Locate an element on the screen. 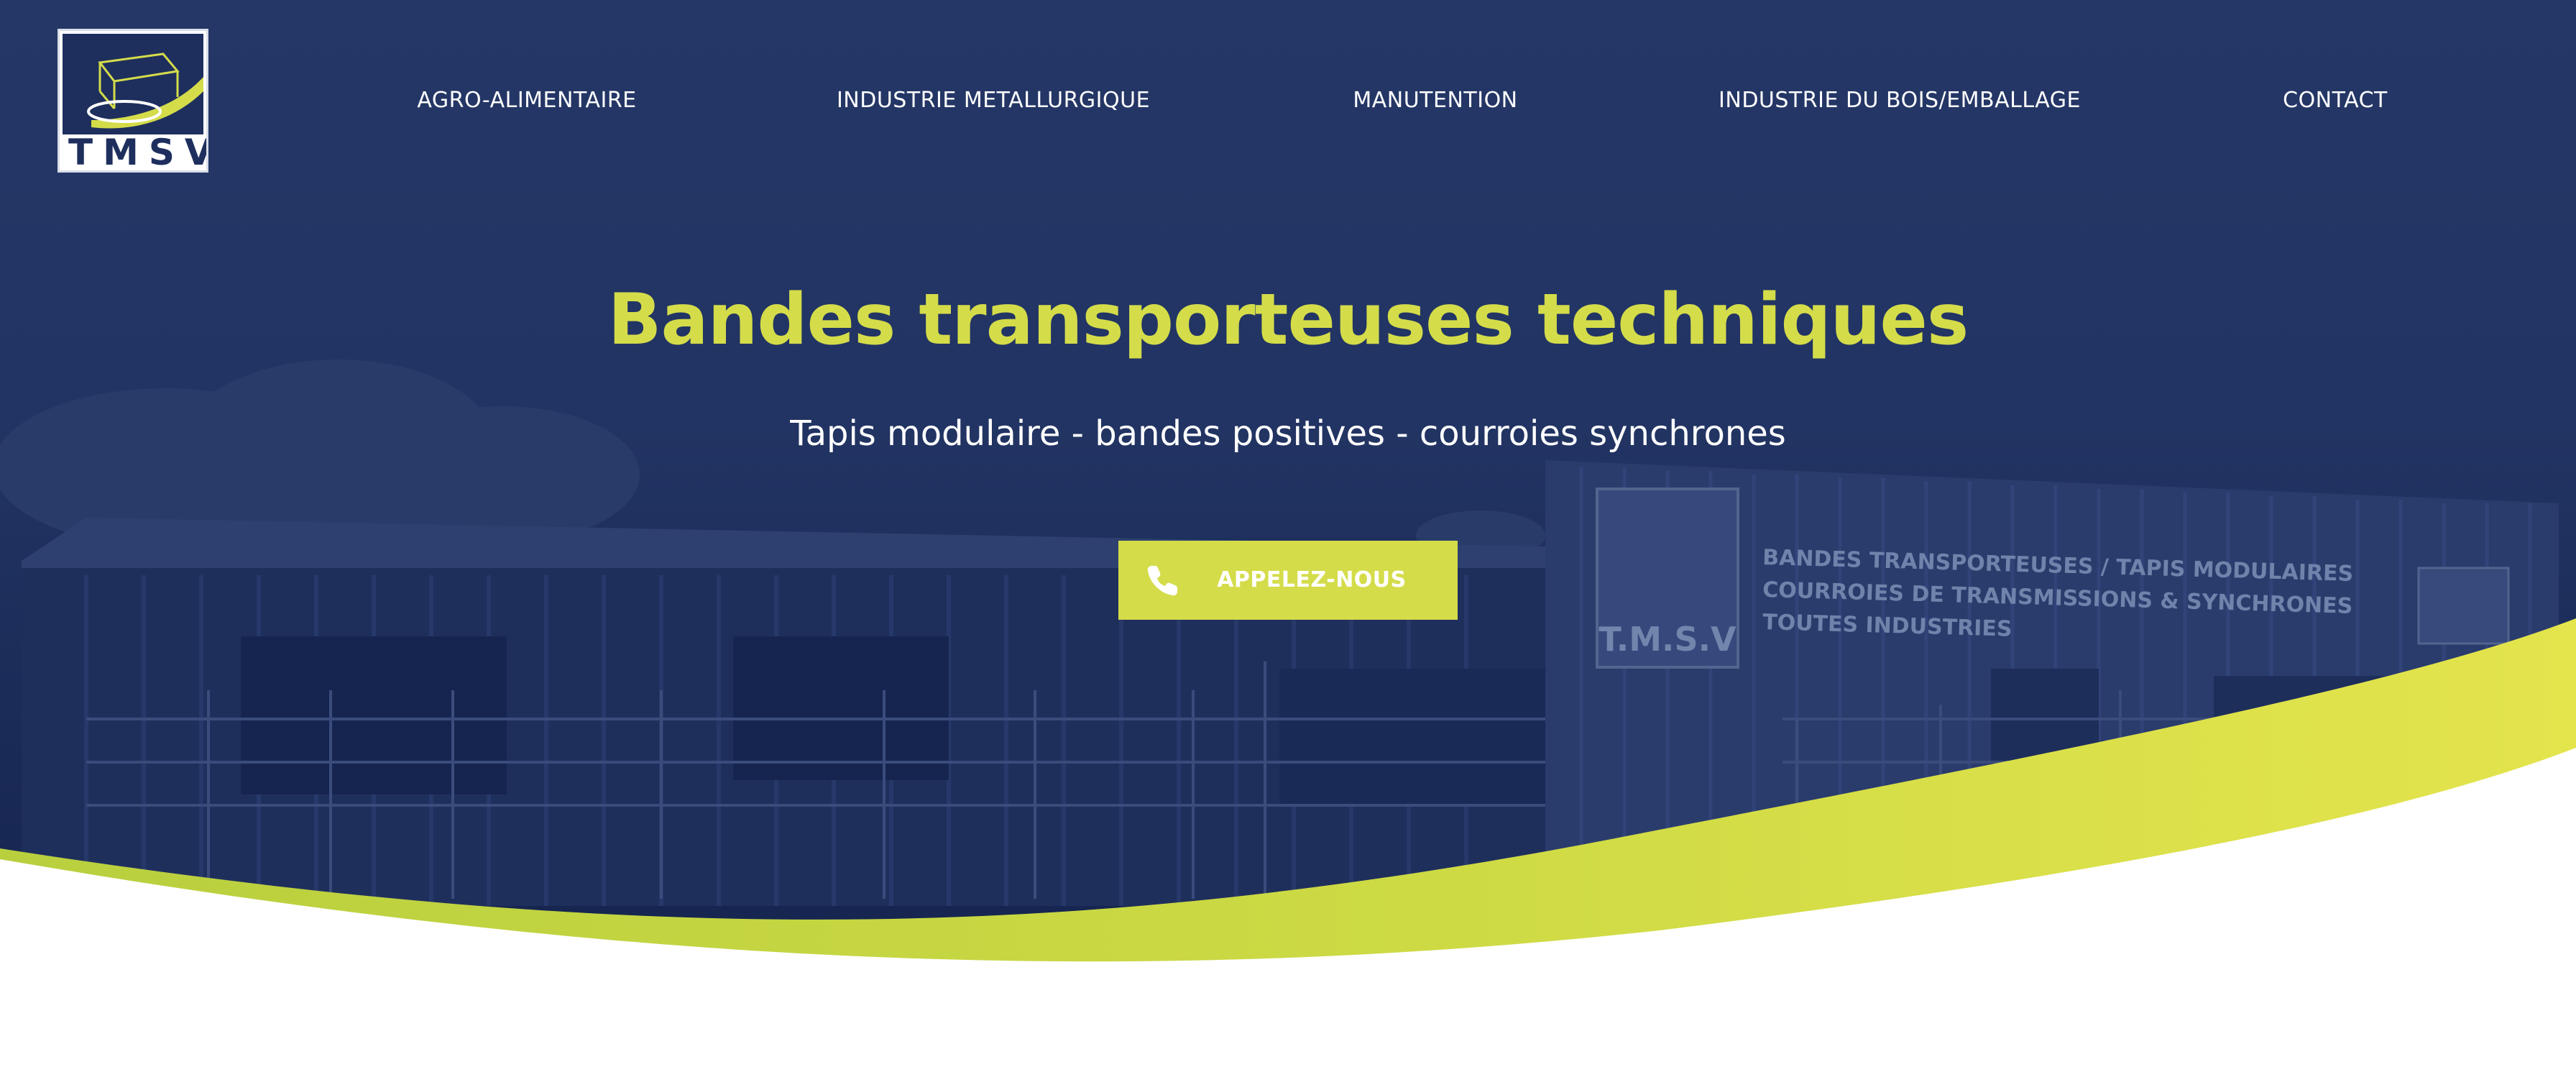 Image resolution: width=2576 pixels, height=1067 pixels. sign-line-3: TOUTES INDUSTRIES is located at coordinates (1887, 626).